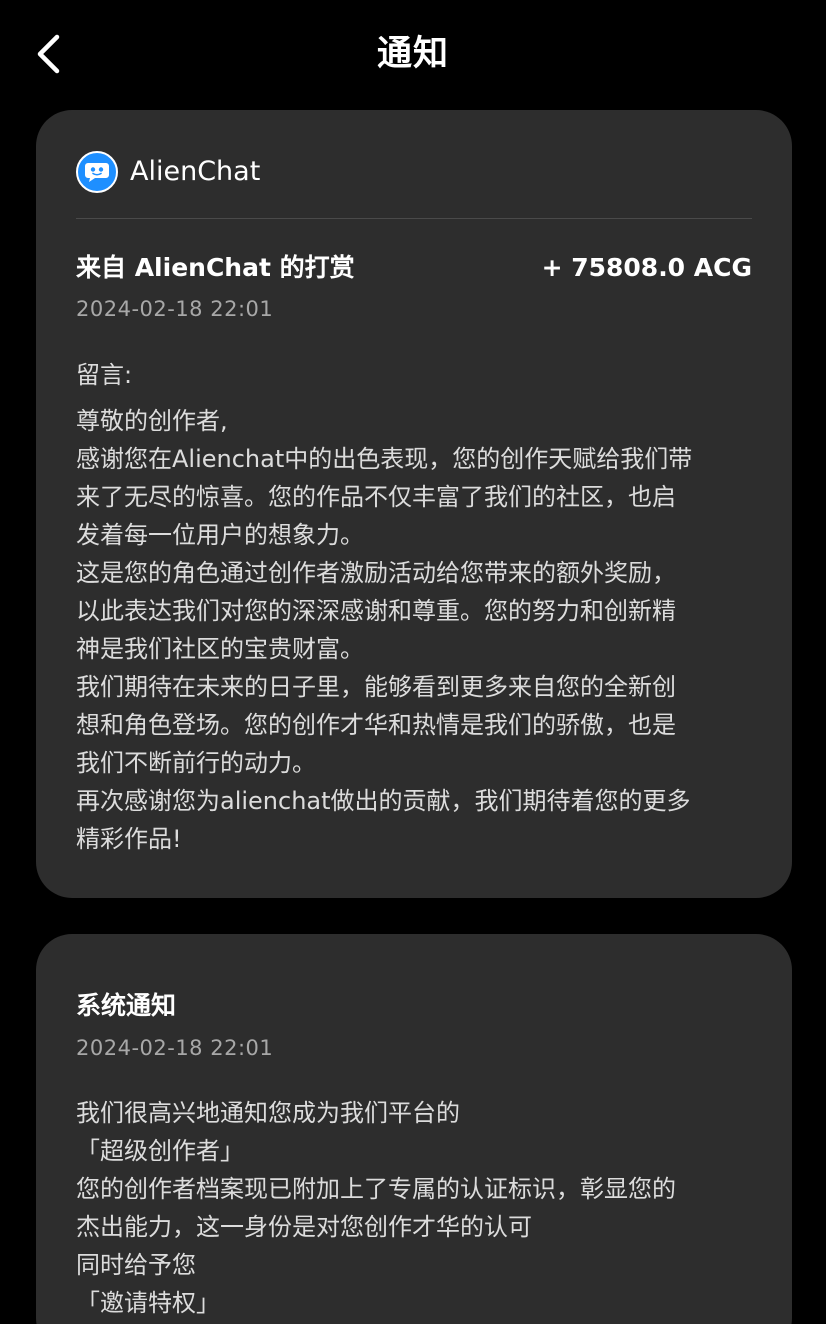 The height and width of the screenshot is (1324, 826). What do you see at coordinates (220, 649) in the screenshot?
I see `message-line: 神是我们社区的宝贵财富。` at bounding box center [220, 649].